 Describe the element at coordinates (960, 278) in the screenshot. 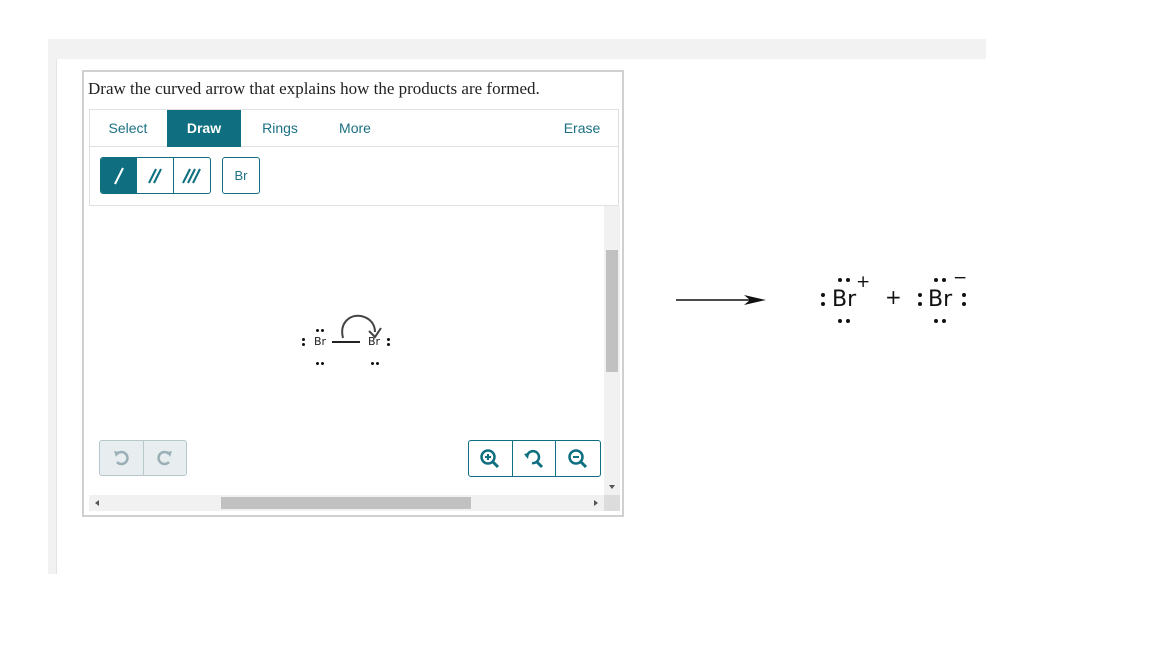

I see `negative-charge: −` at that location.